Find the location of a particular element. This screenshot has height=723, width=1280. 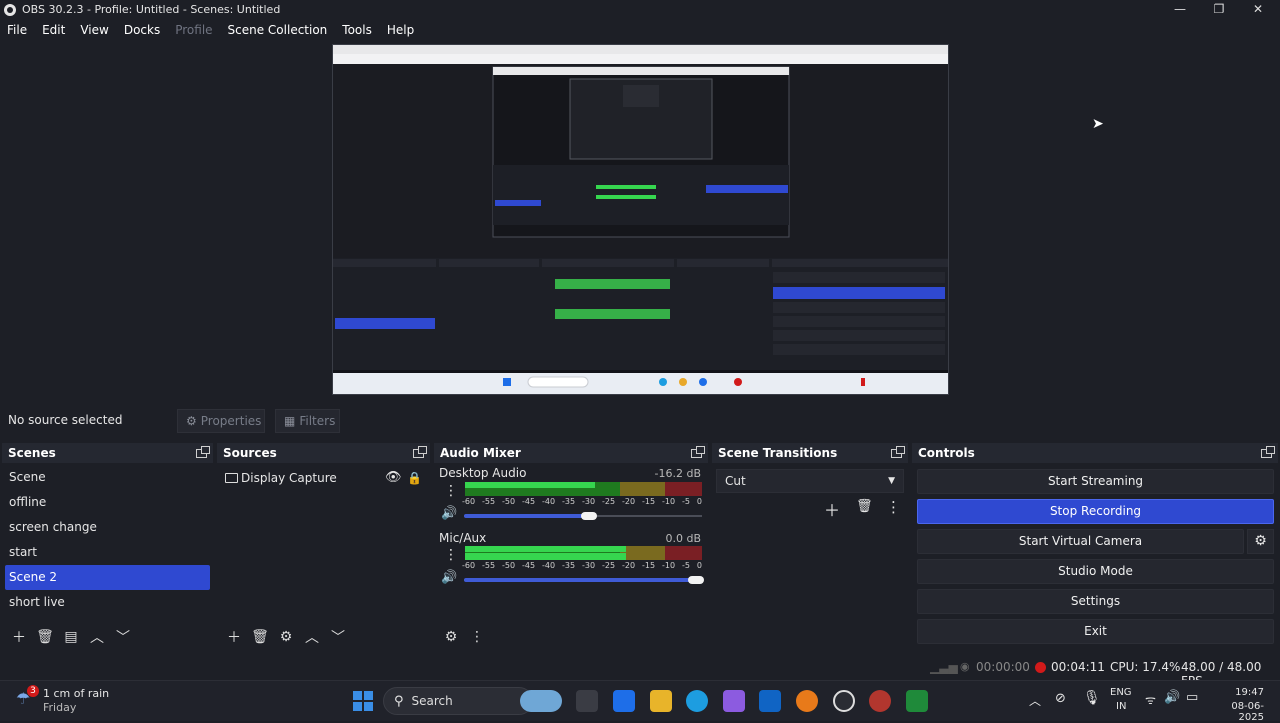

edge-icon is located at coordinates (697, 701).